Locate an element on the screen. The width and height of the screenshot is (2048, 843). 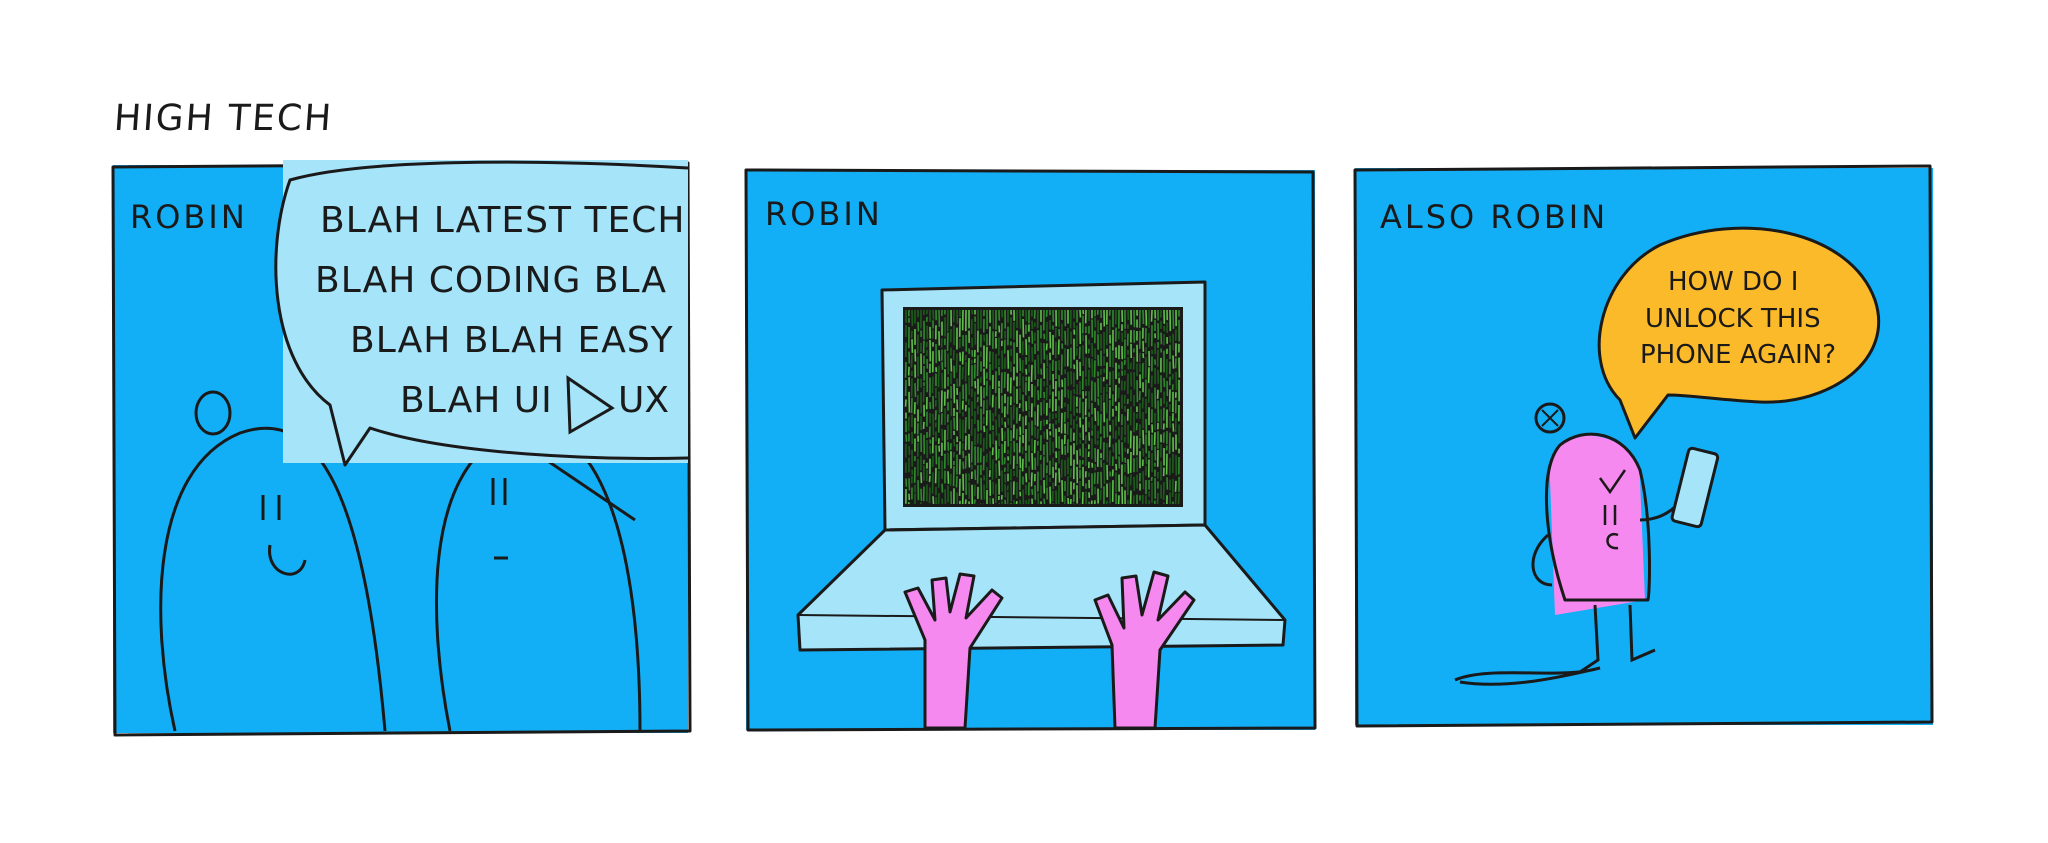
speech-bubble-1-line-2: BLAH CODING BLA is located at coordinates (491, 280).